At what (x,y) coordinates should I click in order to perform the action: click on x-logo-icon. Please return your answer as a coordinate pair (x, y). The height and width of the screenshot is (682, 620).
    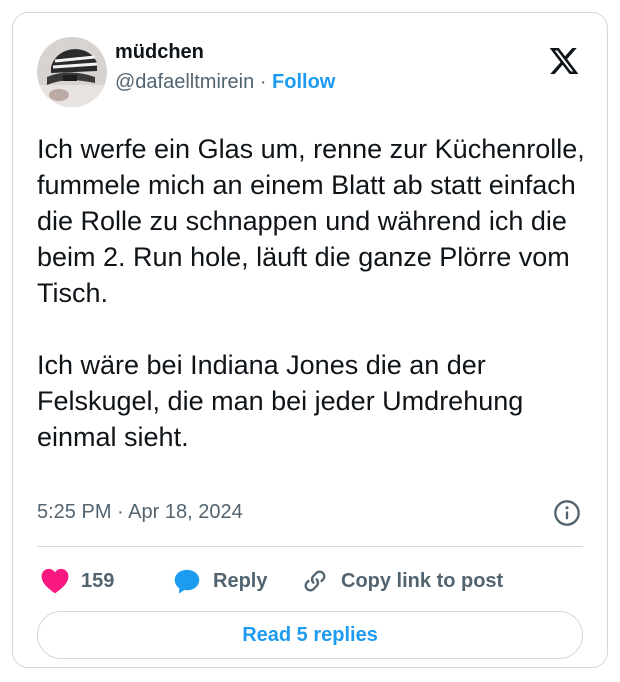
    Looking at the image, I should click on (564, 61).